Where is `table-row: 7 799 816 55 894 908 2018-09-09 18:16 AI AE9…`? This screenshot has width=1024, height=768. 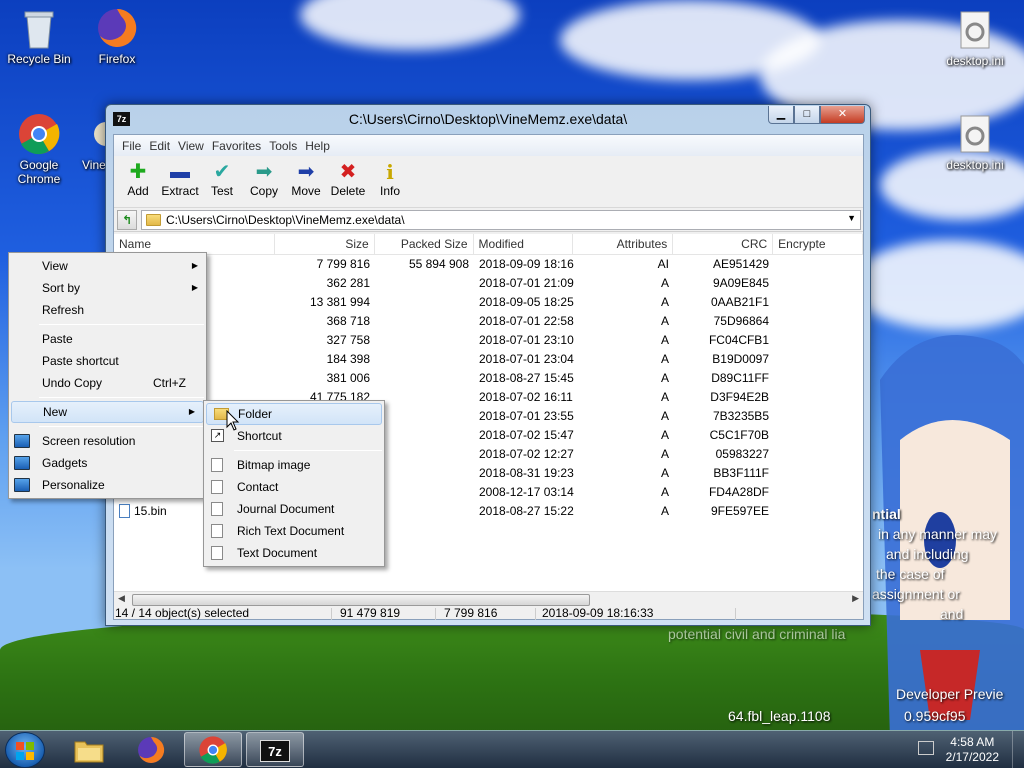
table-row: 7 799 816 55 894 908 2018-09-09 18:16 AI AE9… is located at coordinates (488, 264).